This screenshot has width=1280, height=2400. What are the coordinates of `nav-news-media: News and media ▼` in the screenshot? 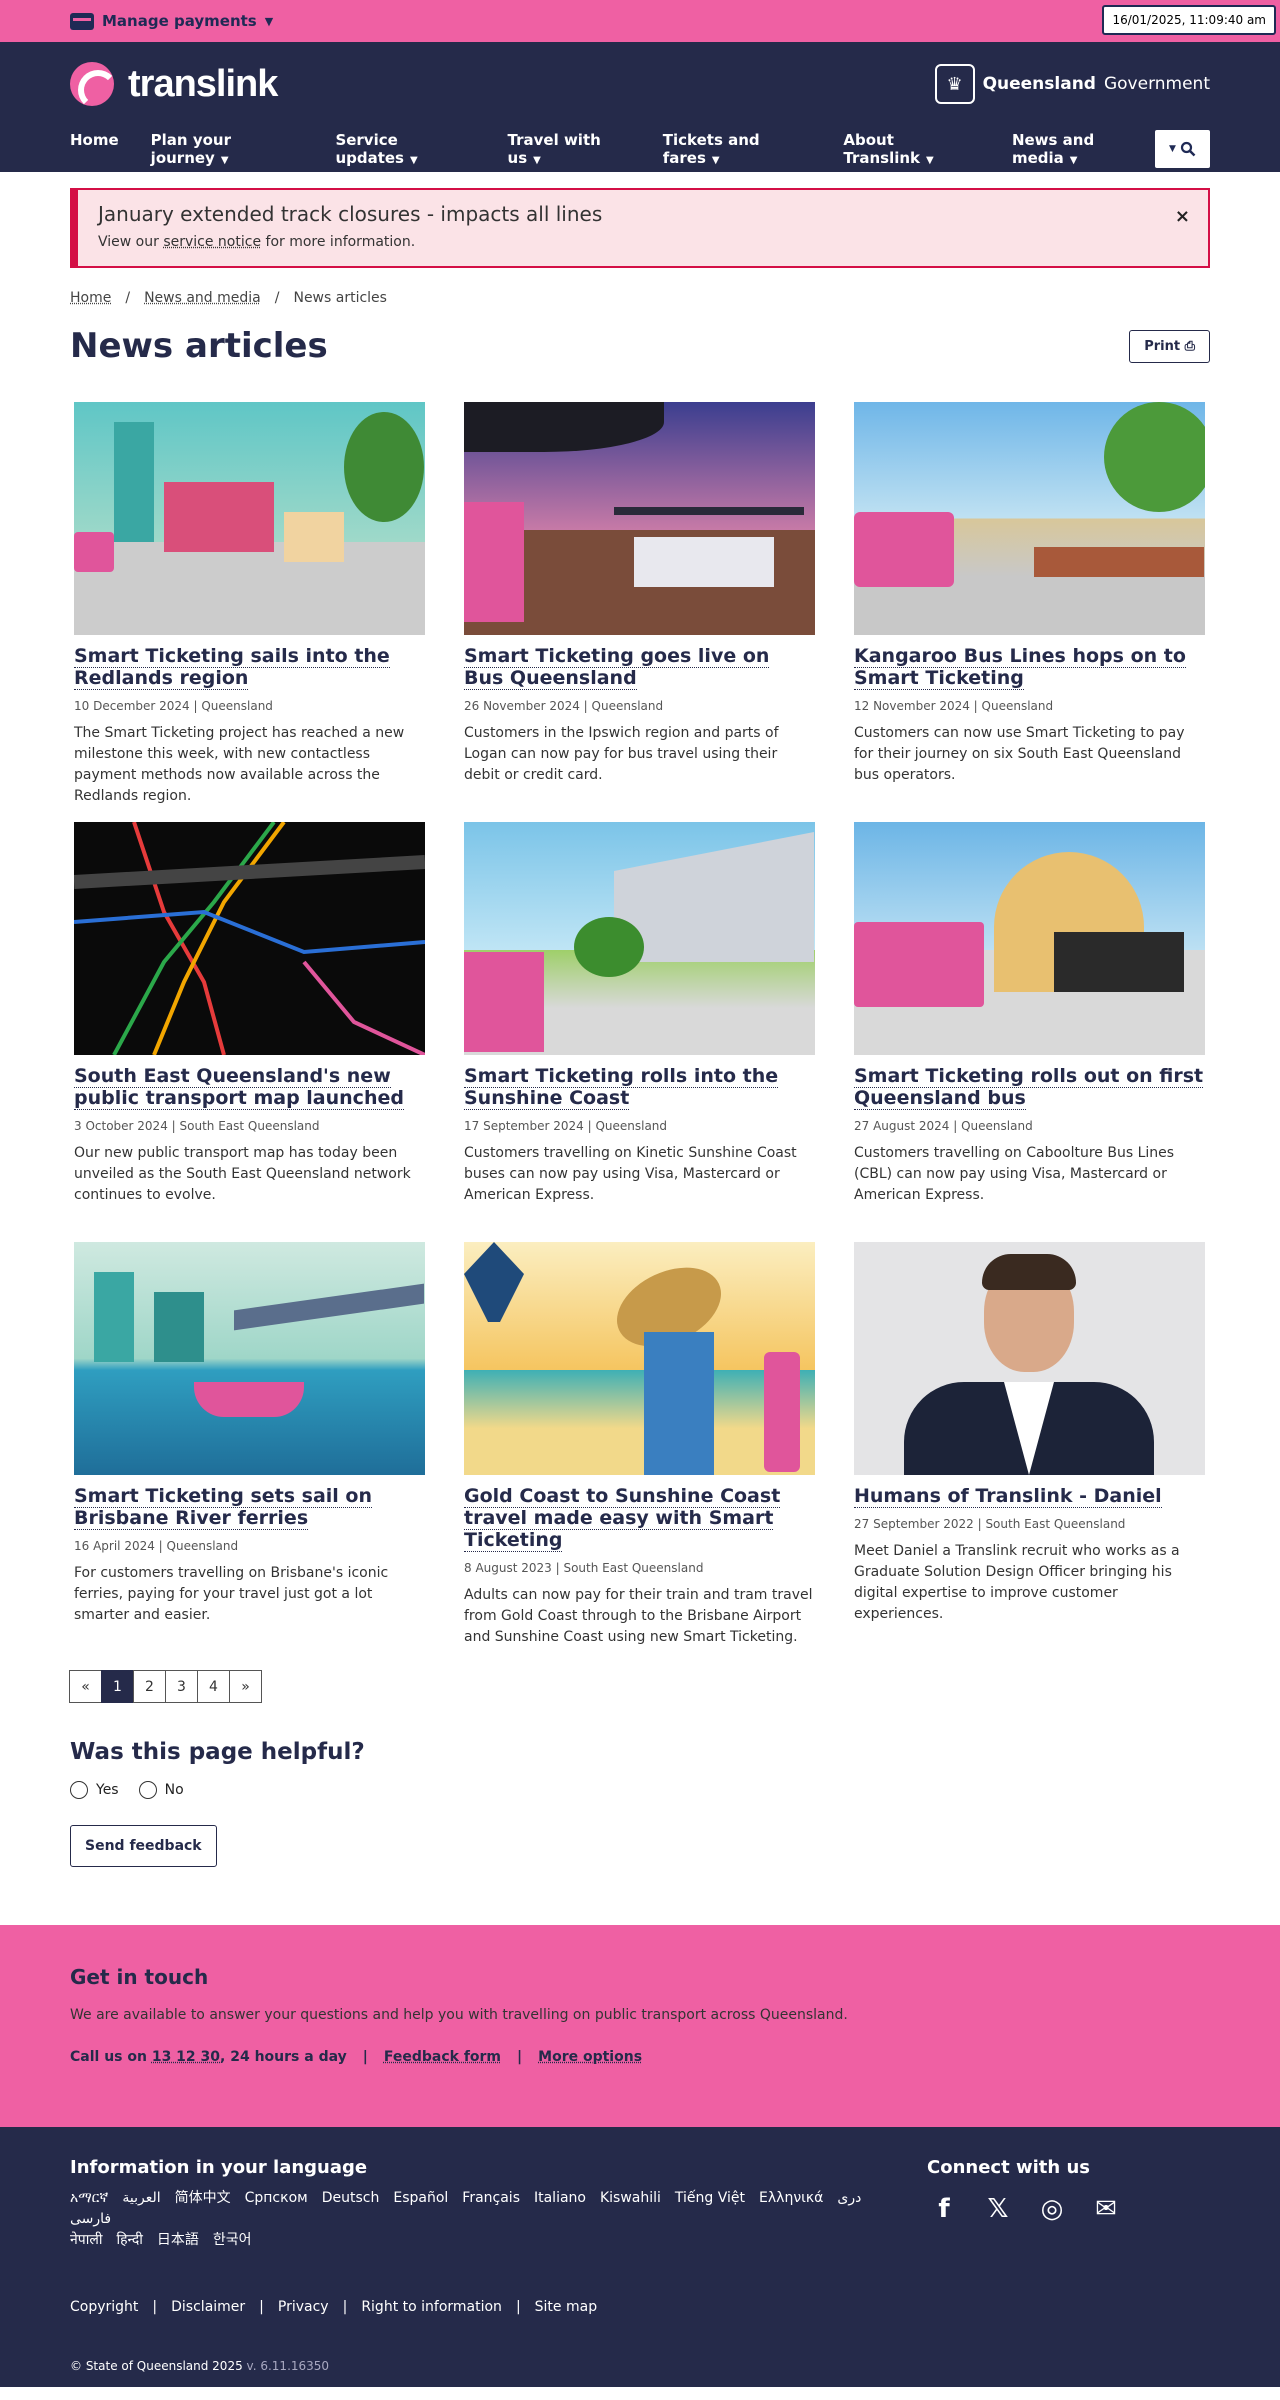 It's located at (1083, 149).